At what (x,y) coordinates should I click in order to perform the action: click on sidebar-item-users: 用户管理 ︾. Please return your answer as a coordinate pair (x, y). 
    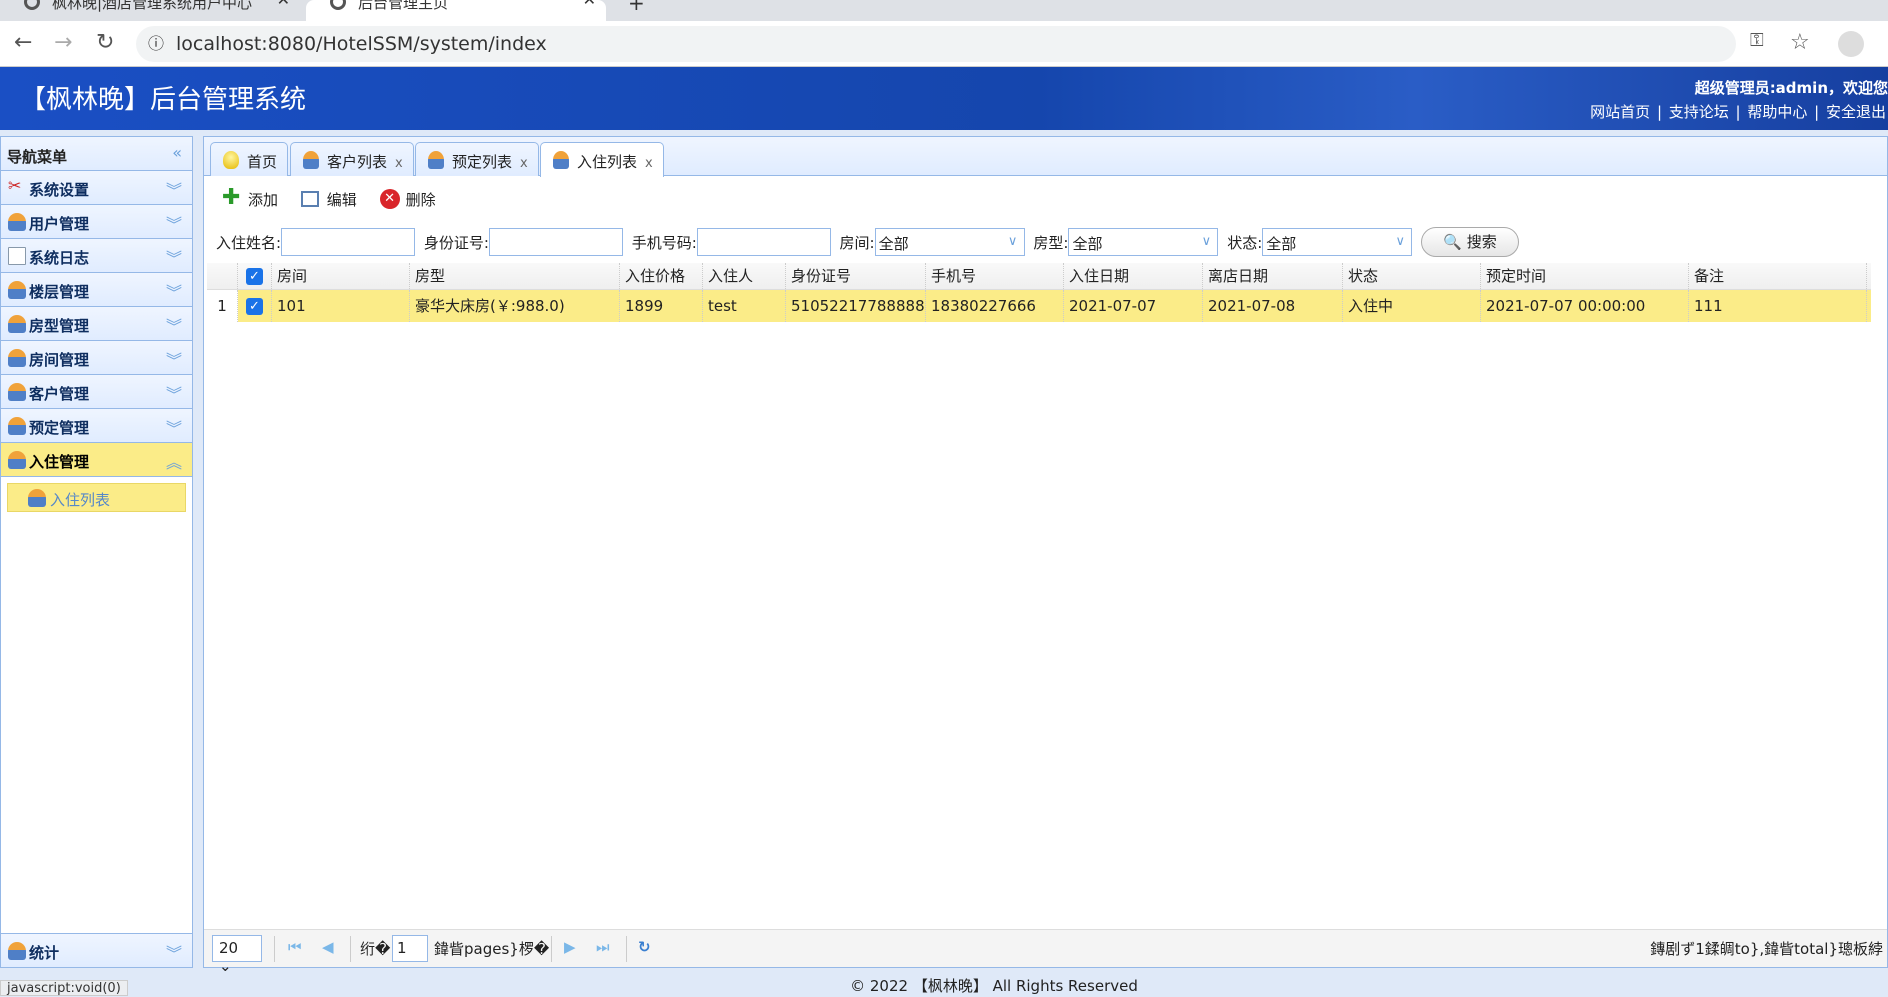
    Looking at the image, I should click on (96, 222).